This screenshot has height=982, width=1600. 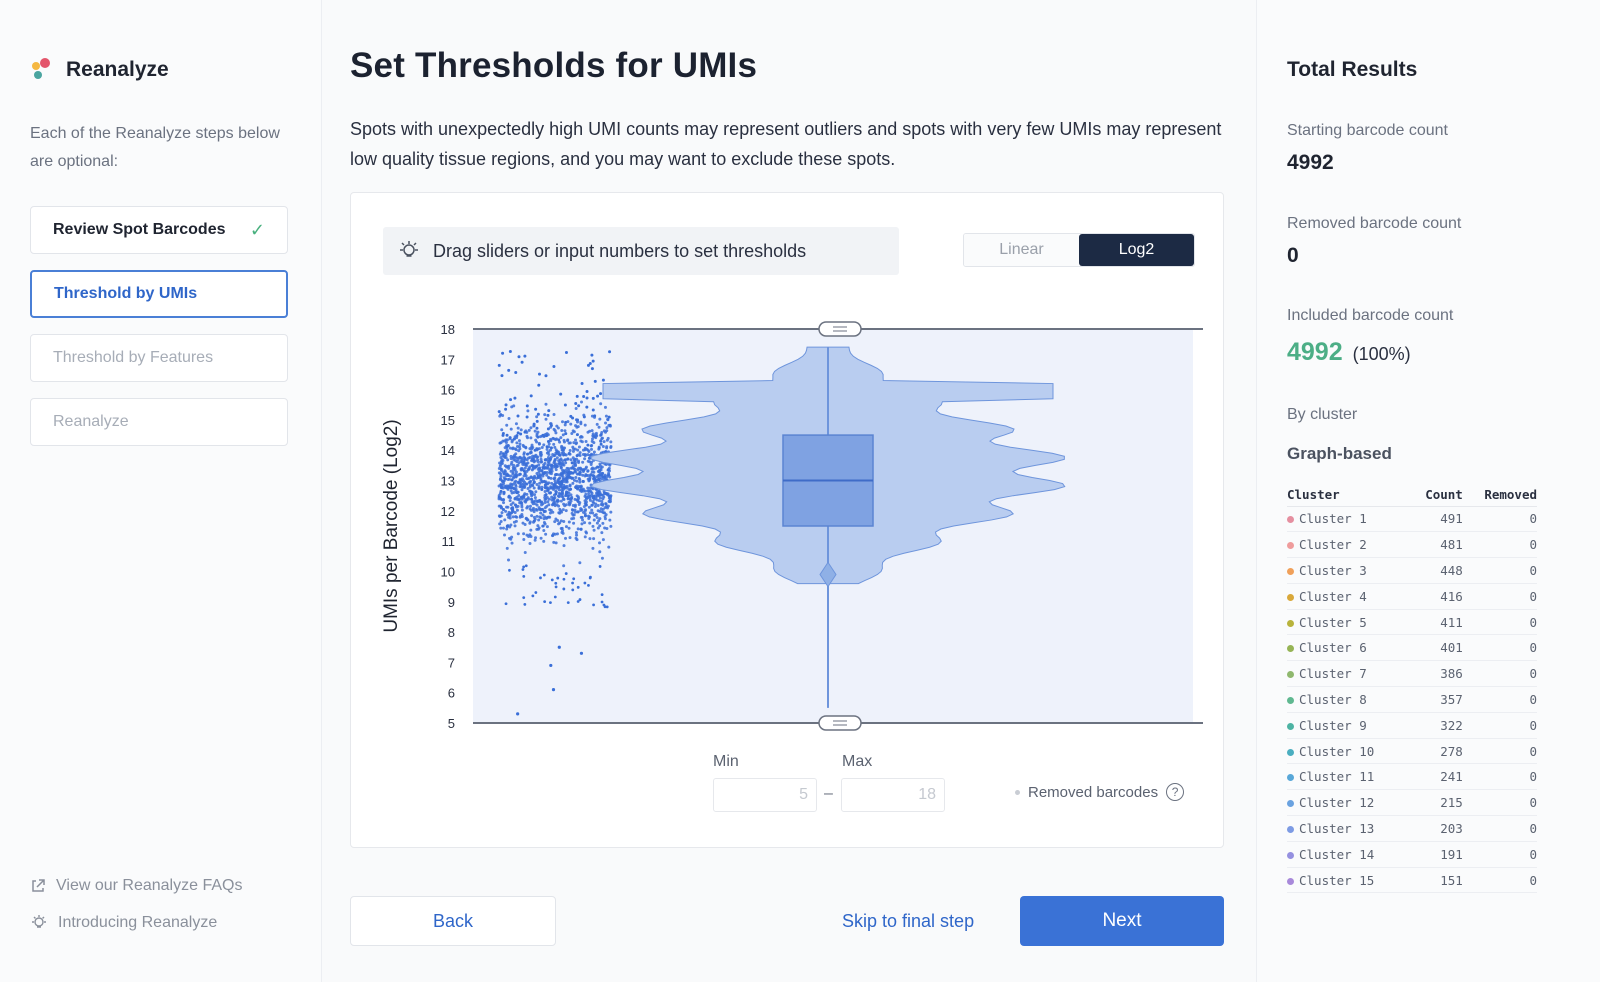 I want to click on step-threshold-by-features: Threshold by Features, so click(x=159, y=358).